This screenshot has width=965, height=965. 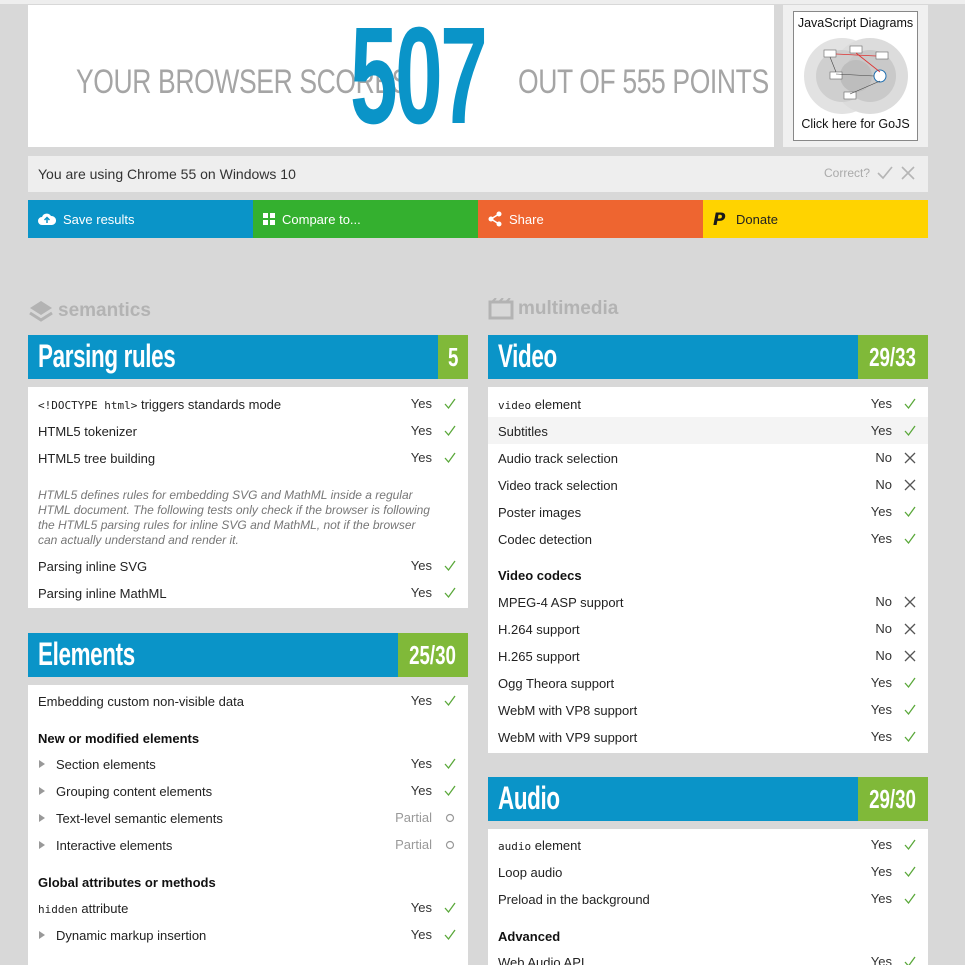 I want to click on test-row: WebM with VP9 support Yes, so click(x=708, y=736).